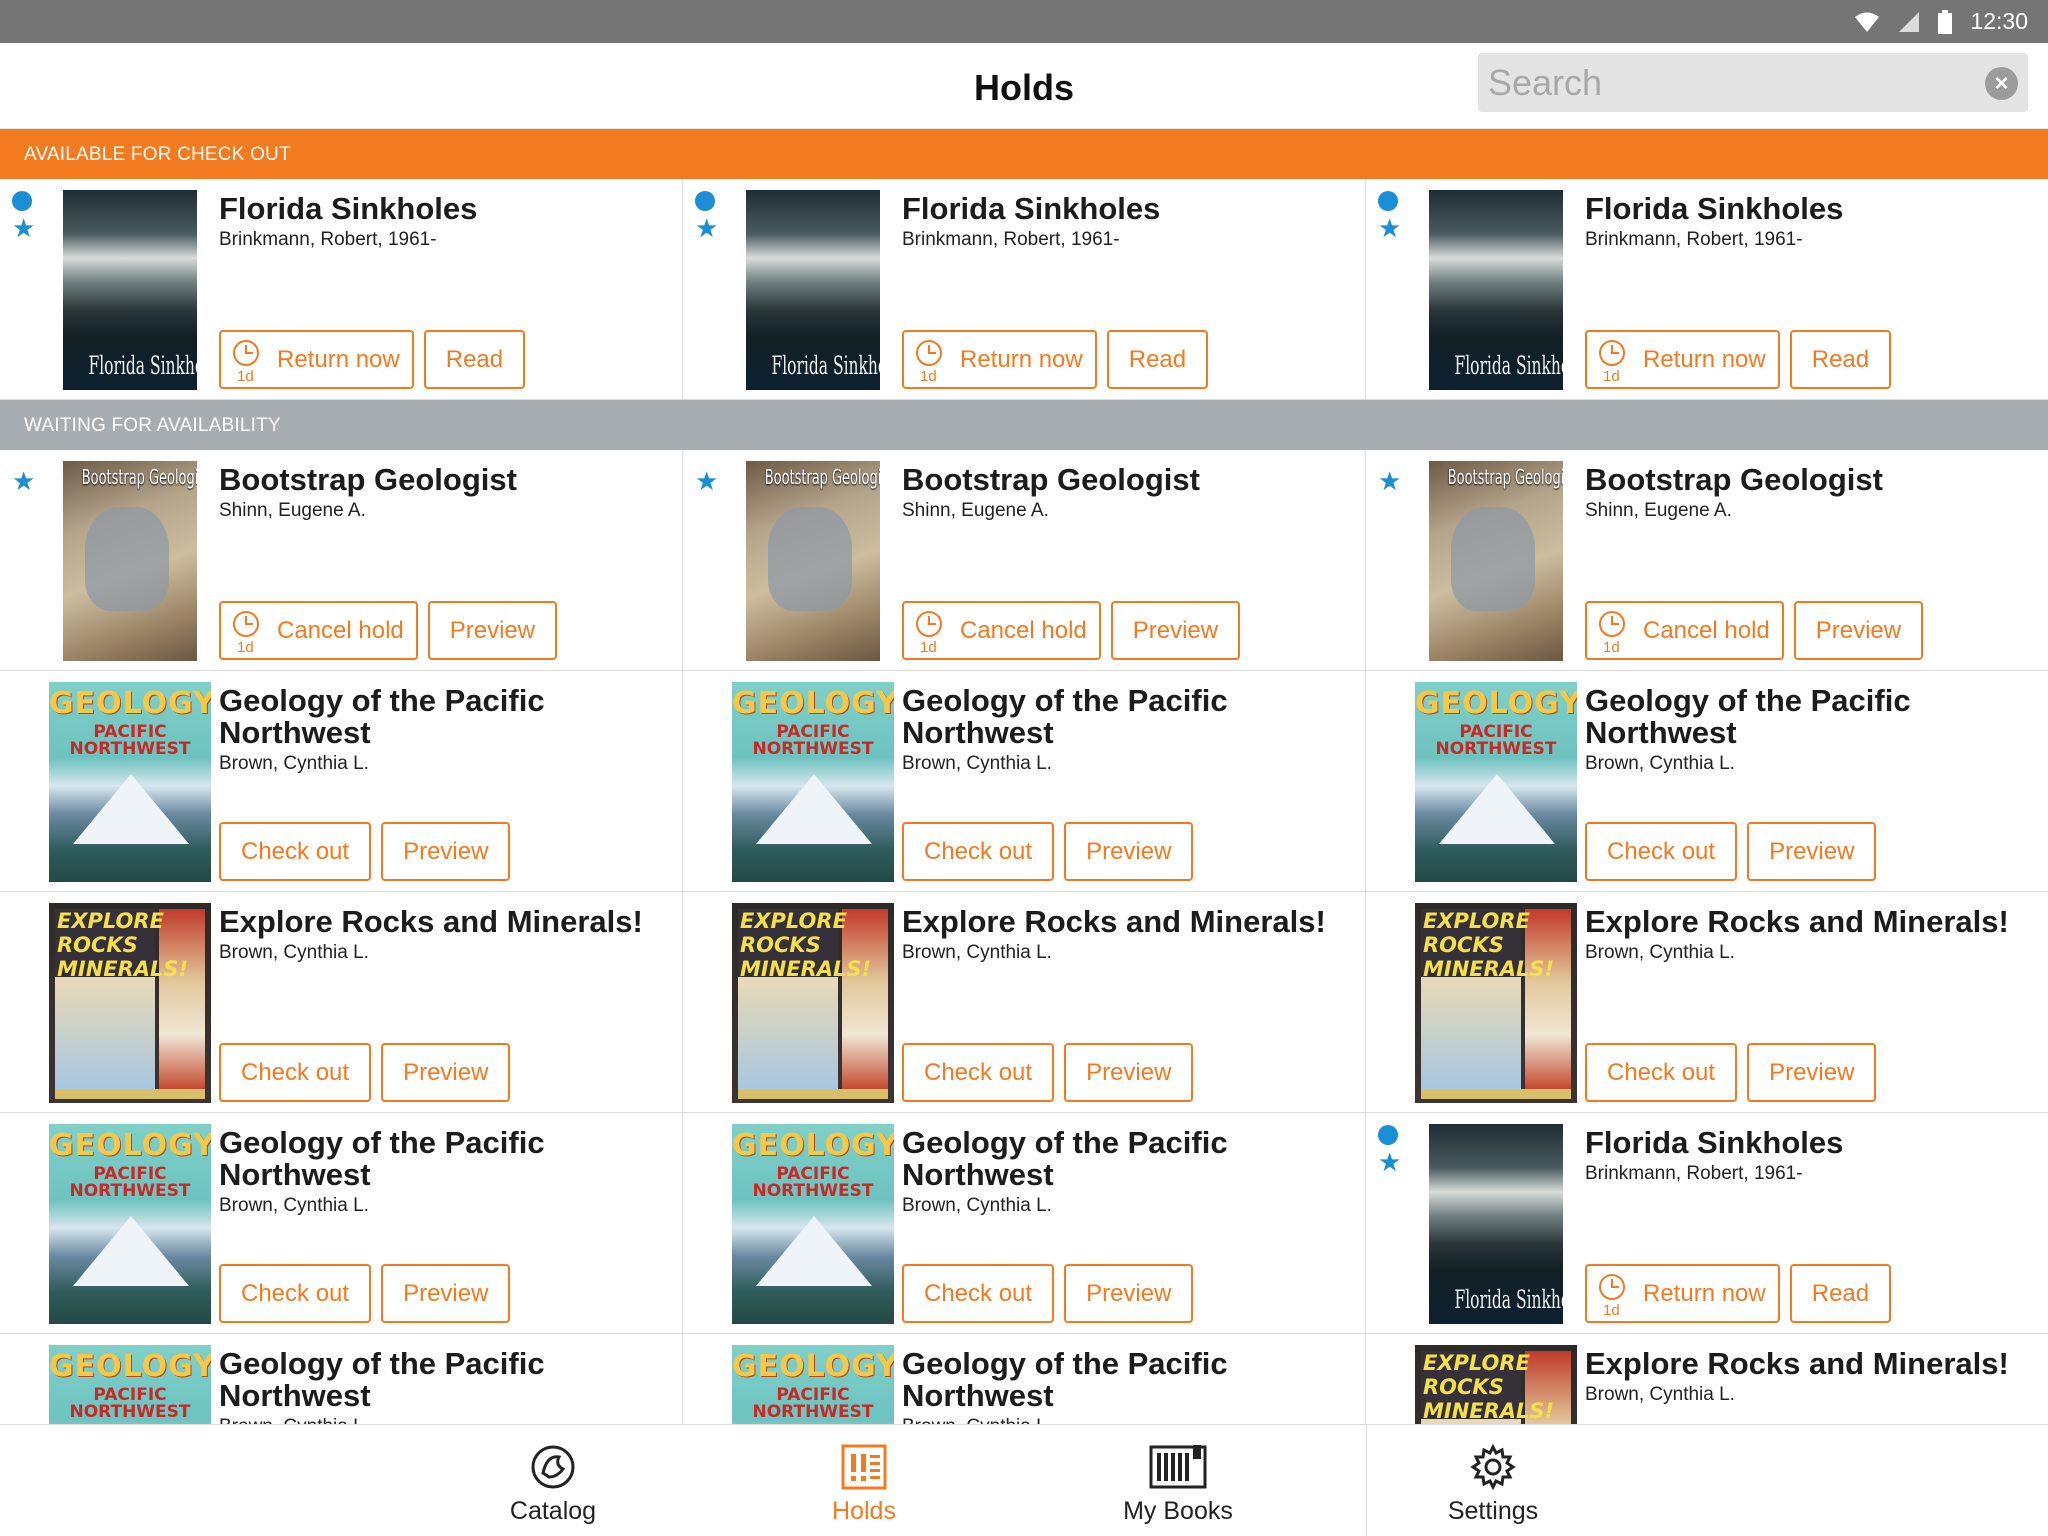 The image size is (2048, 1536). I want to click on button-label: Check out, so click(295, 1072).